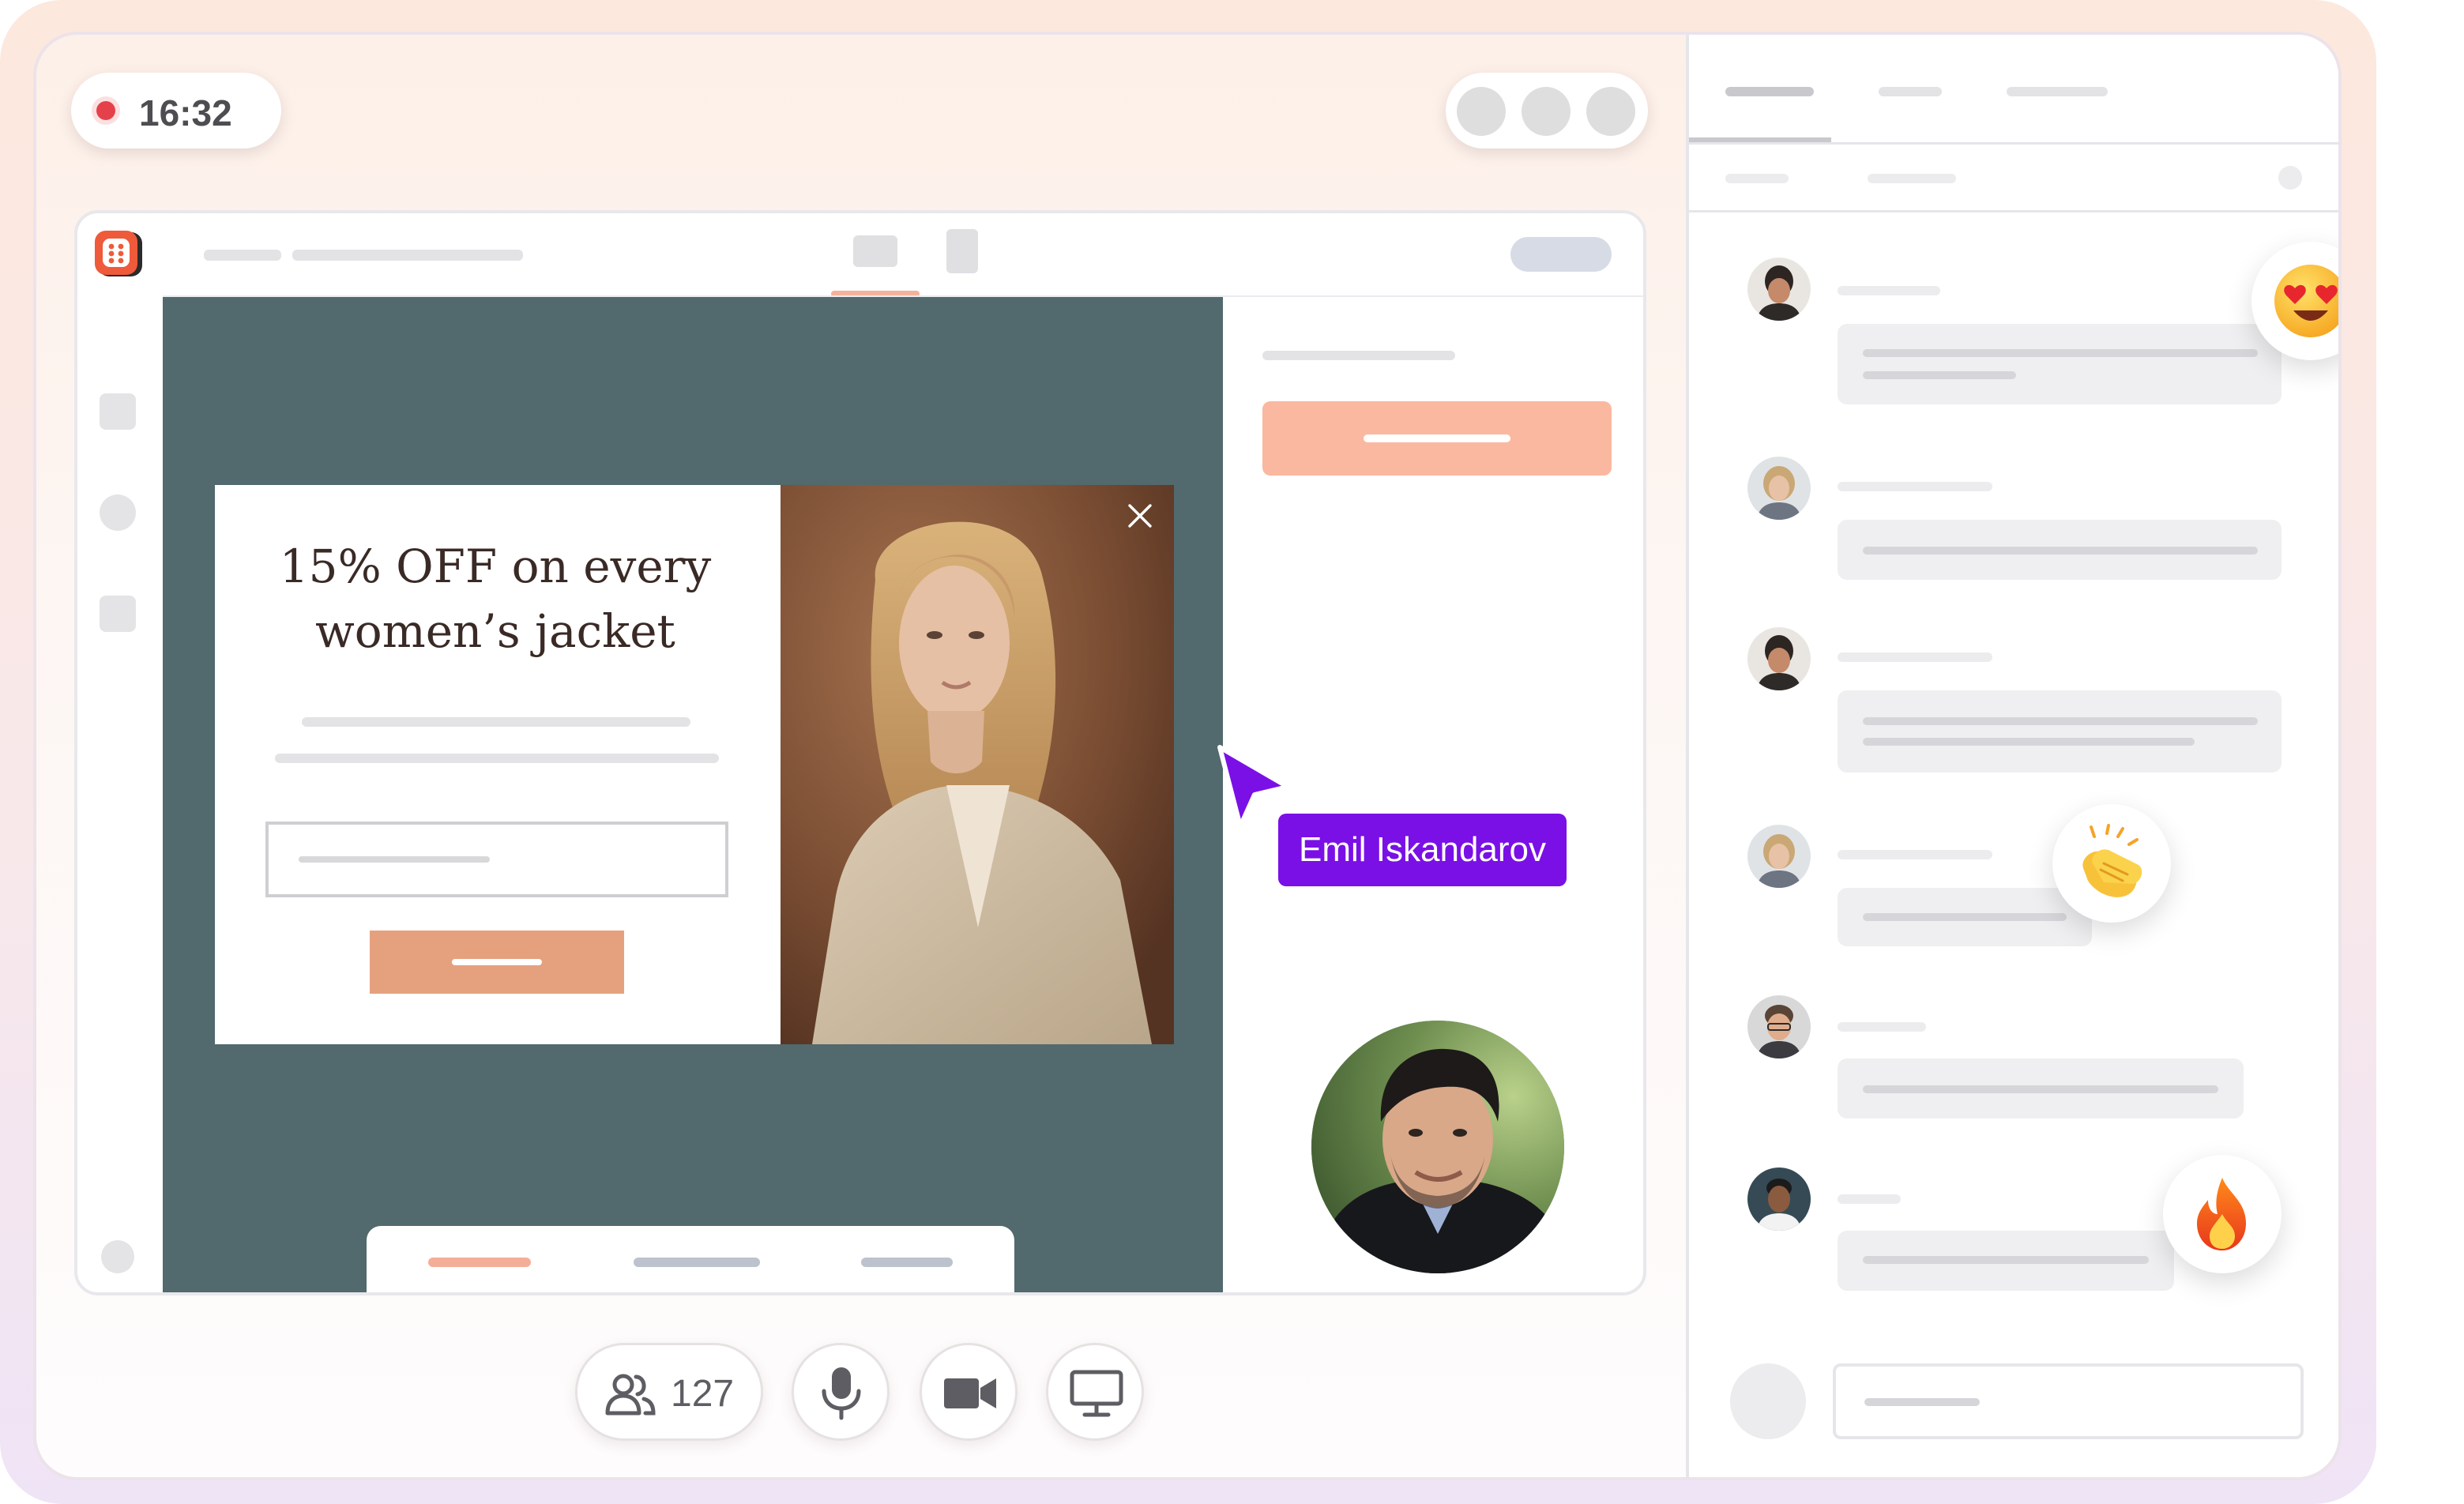 The image size is (2464, 1504). I want to click on monitor-icon, so click(1096, 1393).